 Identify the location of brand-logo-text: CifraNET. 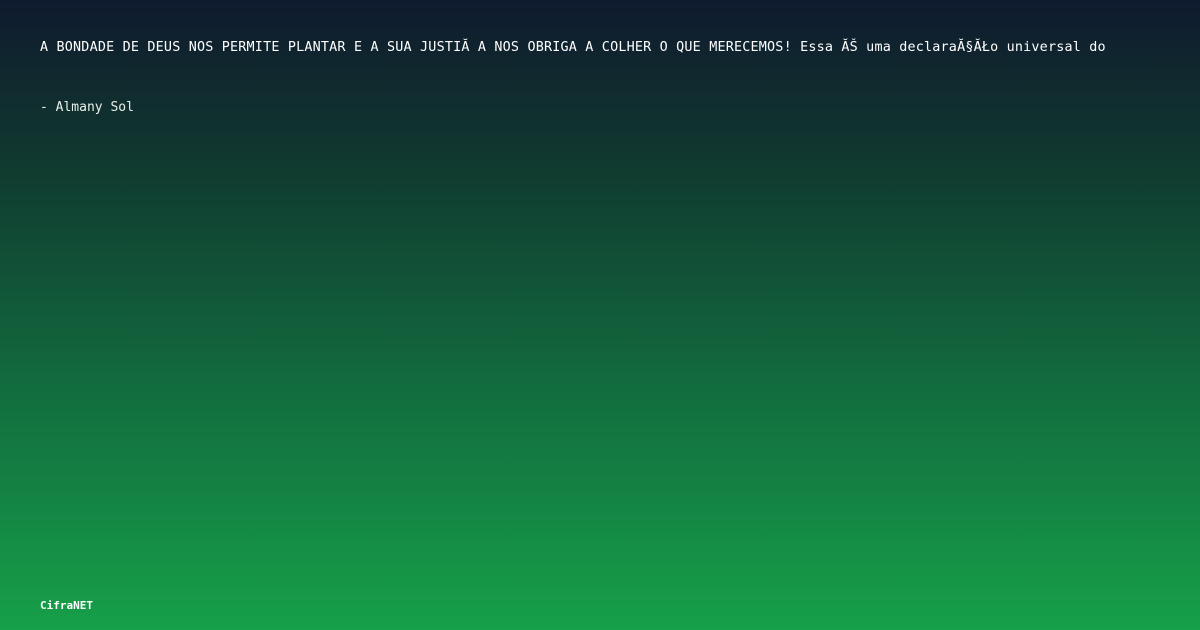
(66, 605).